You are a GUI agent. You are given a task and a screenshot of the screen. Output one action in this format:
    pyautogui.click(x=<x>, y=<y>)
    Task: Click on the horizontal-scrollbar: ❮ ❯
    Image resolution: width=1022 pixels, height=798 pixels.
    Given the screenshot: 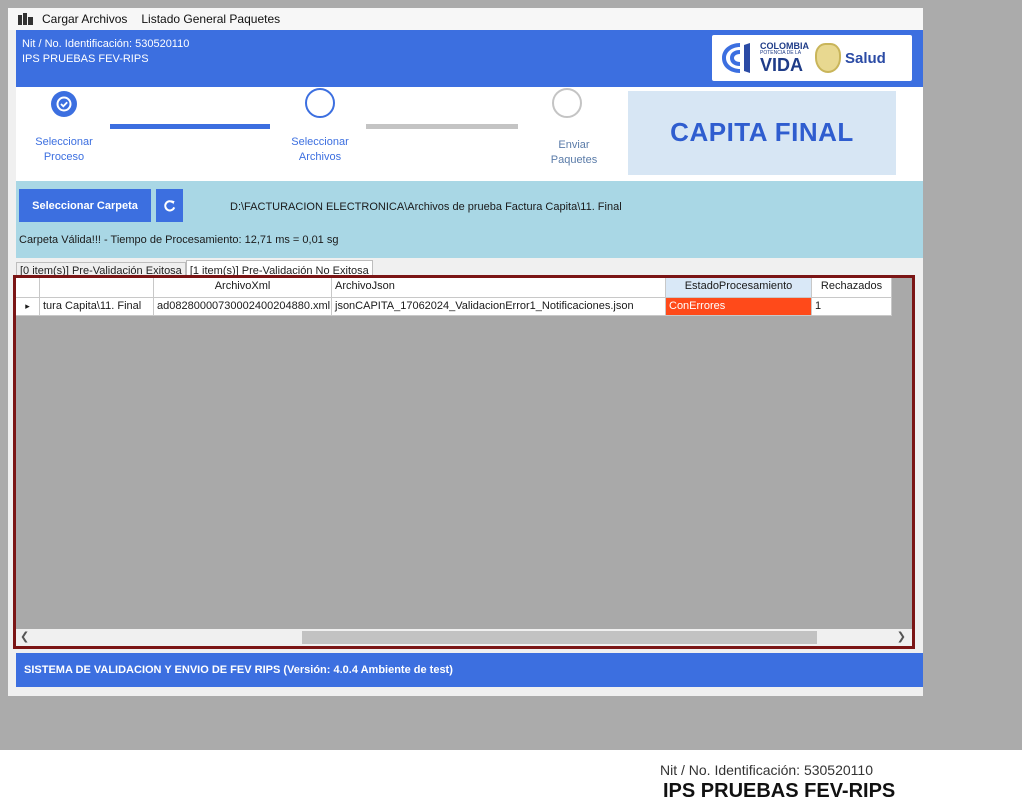 What is the action you would take?
    pyautogui.click(x=464, y=637)
    